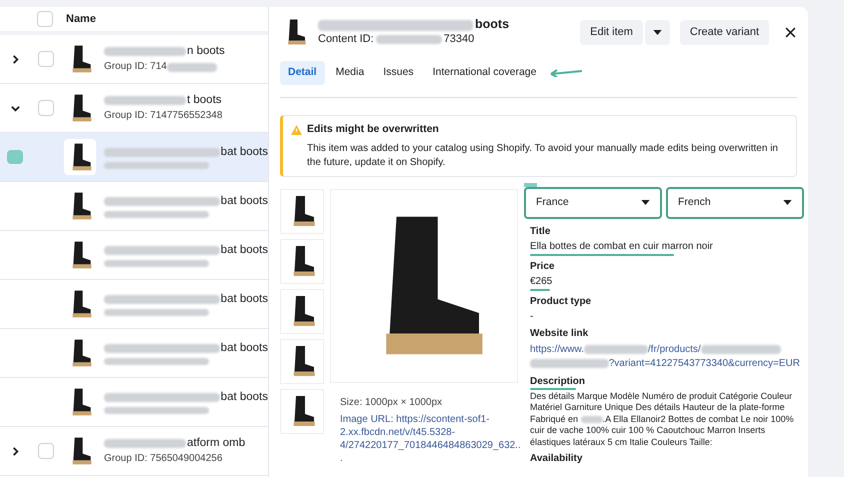 This screenshot has height=477, width=844. What do you see at coordinates (134, 157) in the screenshot?
I see `list-row: bat boots` at bounding box center [134, 157].